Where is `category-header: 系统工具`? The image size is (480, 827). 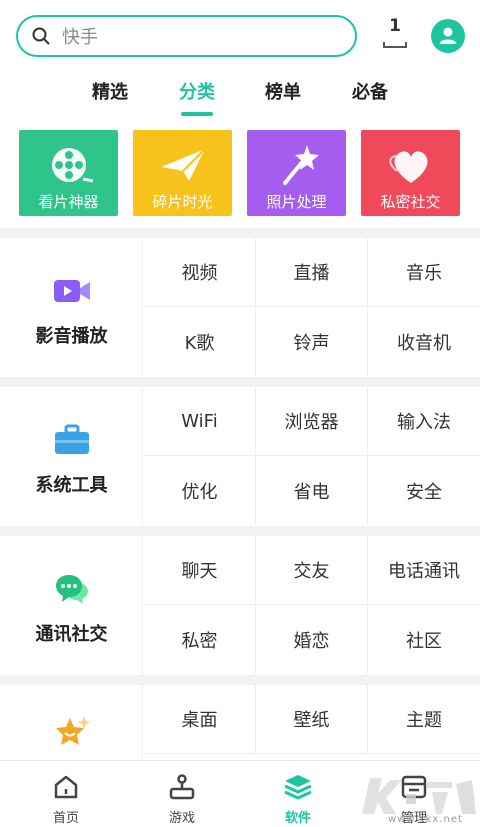
category-header: 系统工具 is located at coordinates (71, 456).